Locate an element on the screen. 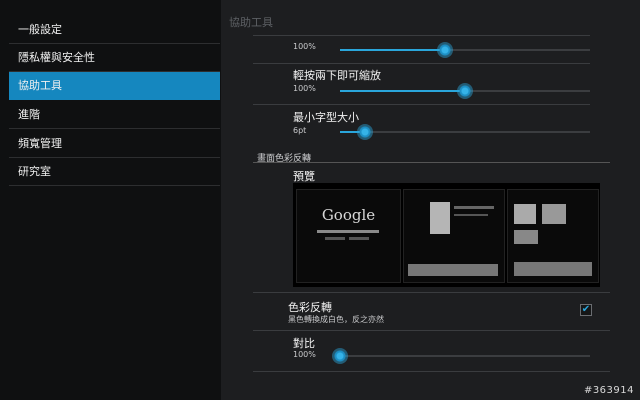 The height and width of the screenshot is (400, 640). invert-colors-checkbox: ✔ is located at coordinates (586, 310).